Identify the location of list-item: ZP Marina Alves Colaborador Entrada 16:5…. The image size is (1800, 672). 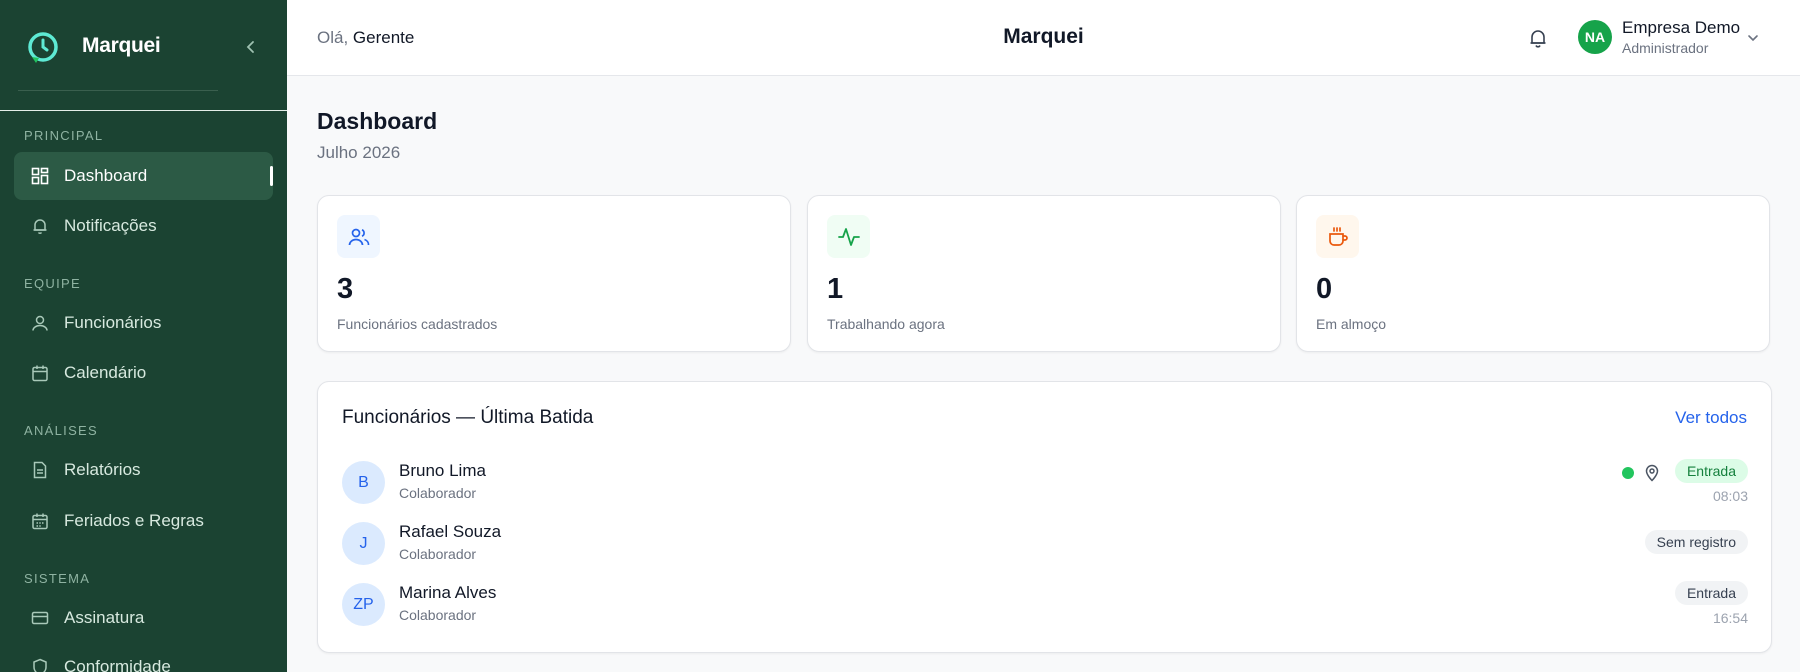
(1045, 604).